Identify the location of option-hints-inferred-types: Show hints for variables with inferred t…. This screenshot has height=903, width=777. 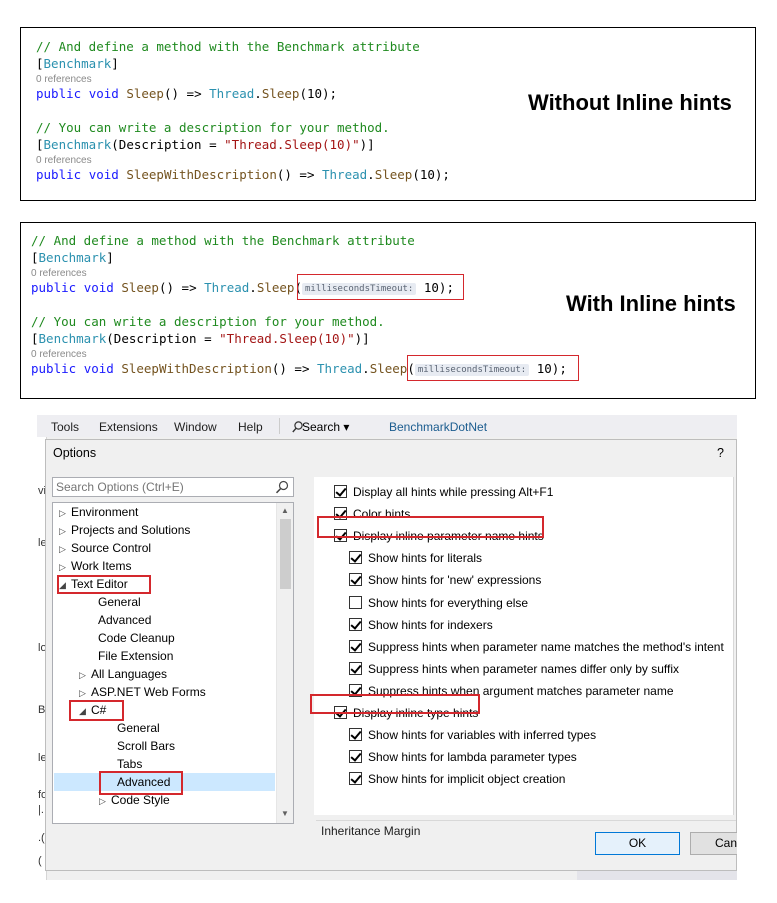
(472, 736).